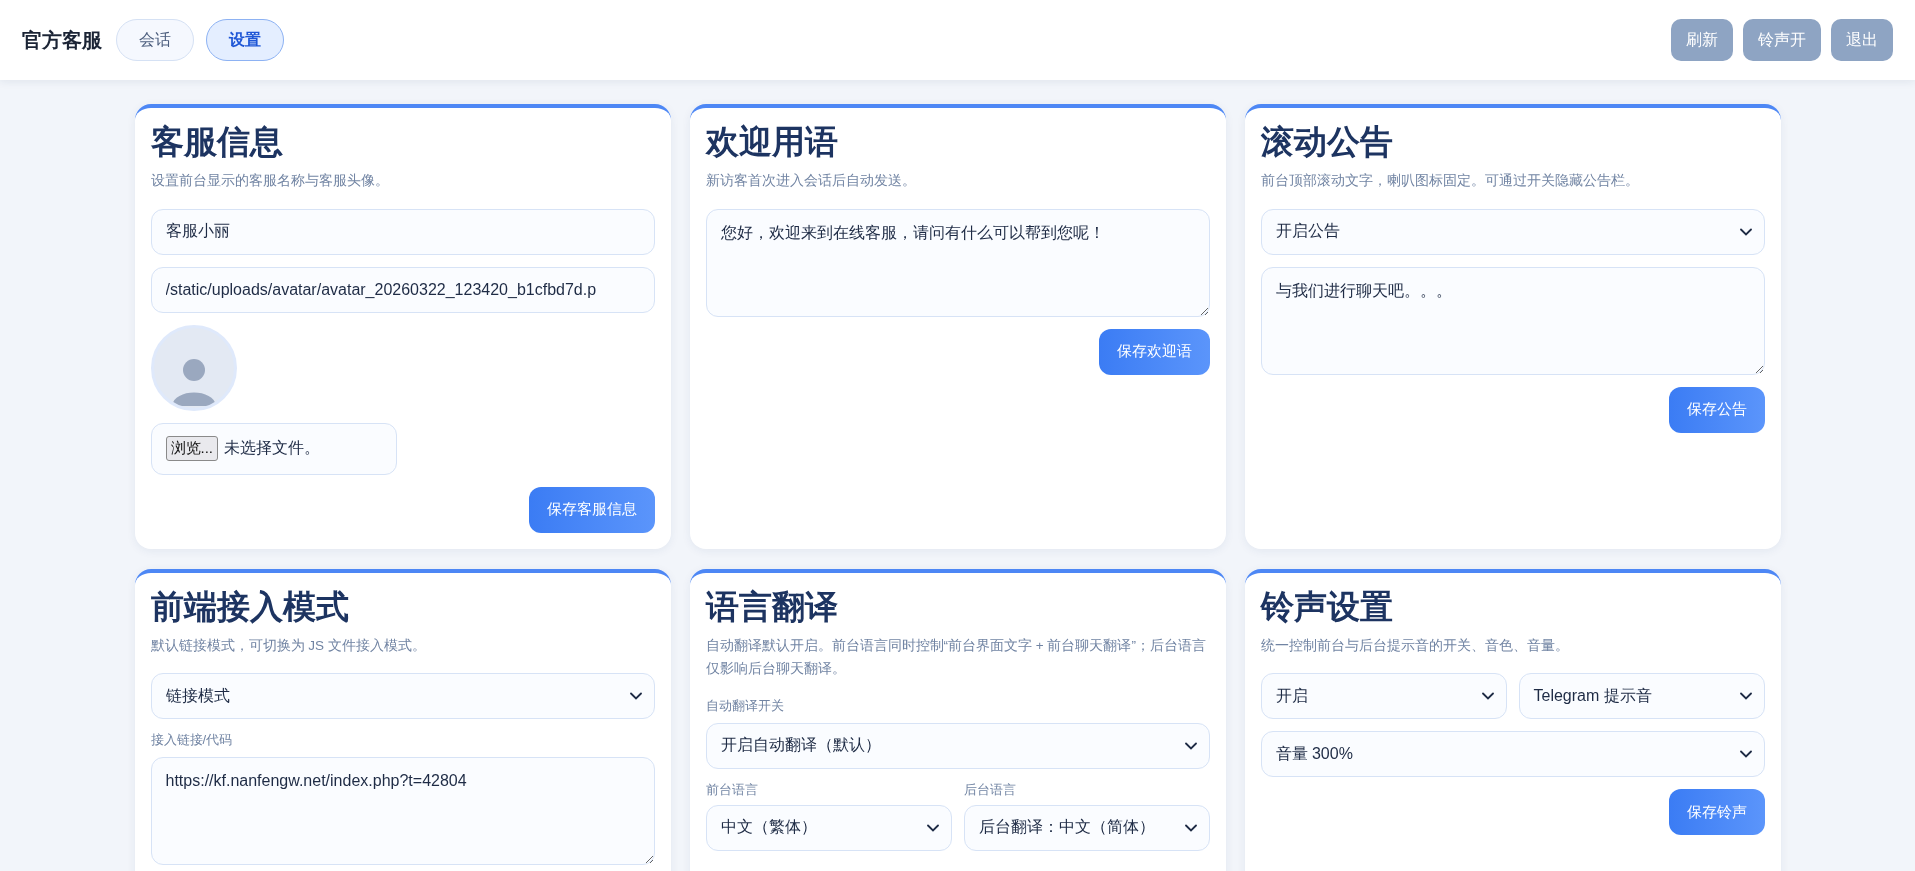 The image size is (1915, 871). Describe the element at coordinates (1512, 754) in the screenshot. I see `select-field: 音量 300%` at that location.